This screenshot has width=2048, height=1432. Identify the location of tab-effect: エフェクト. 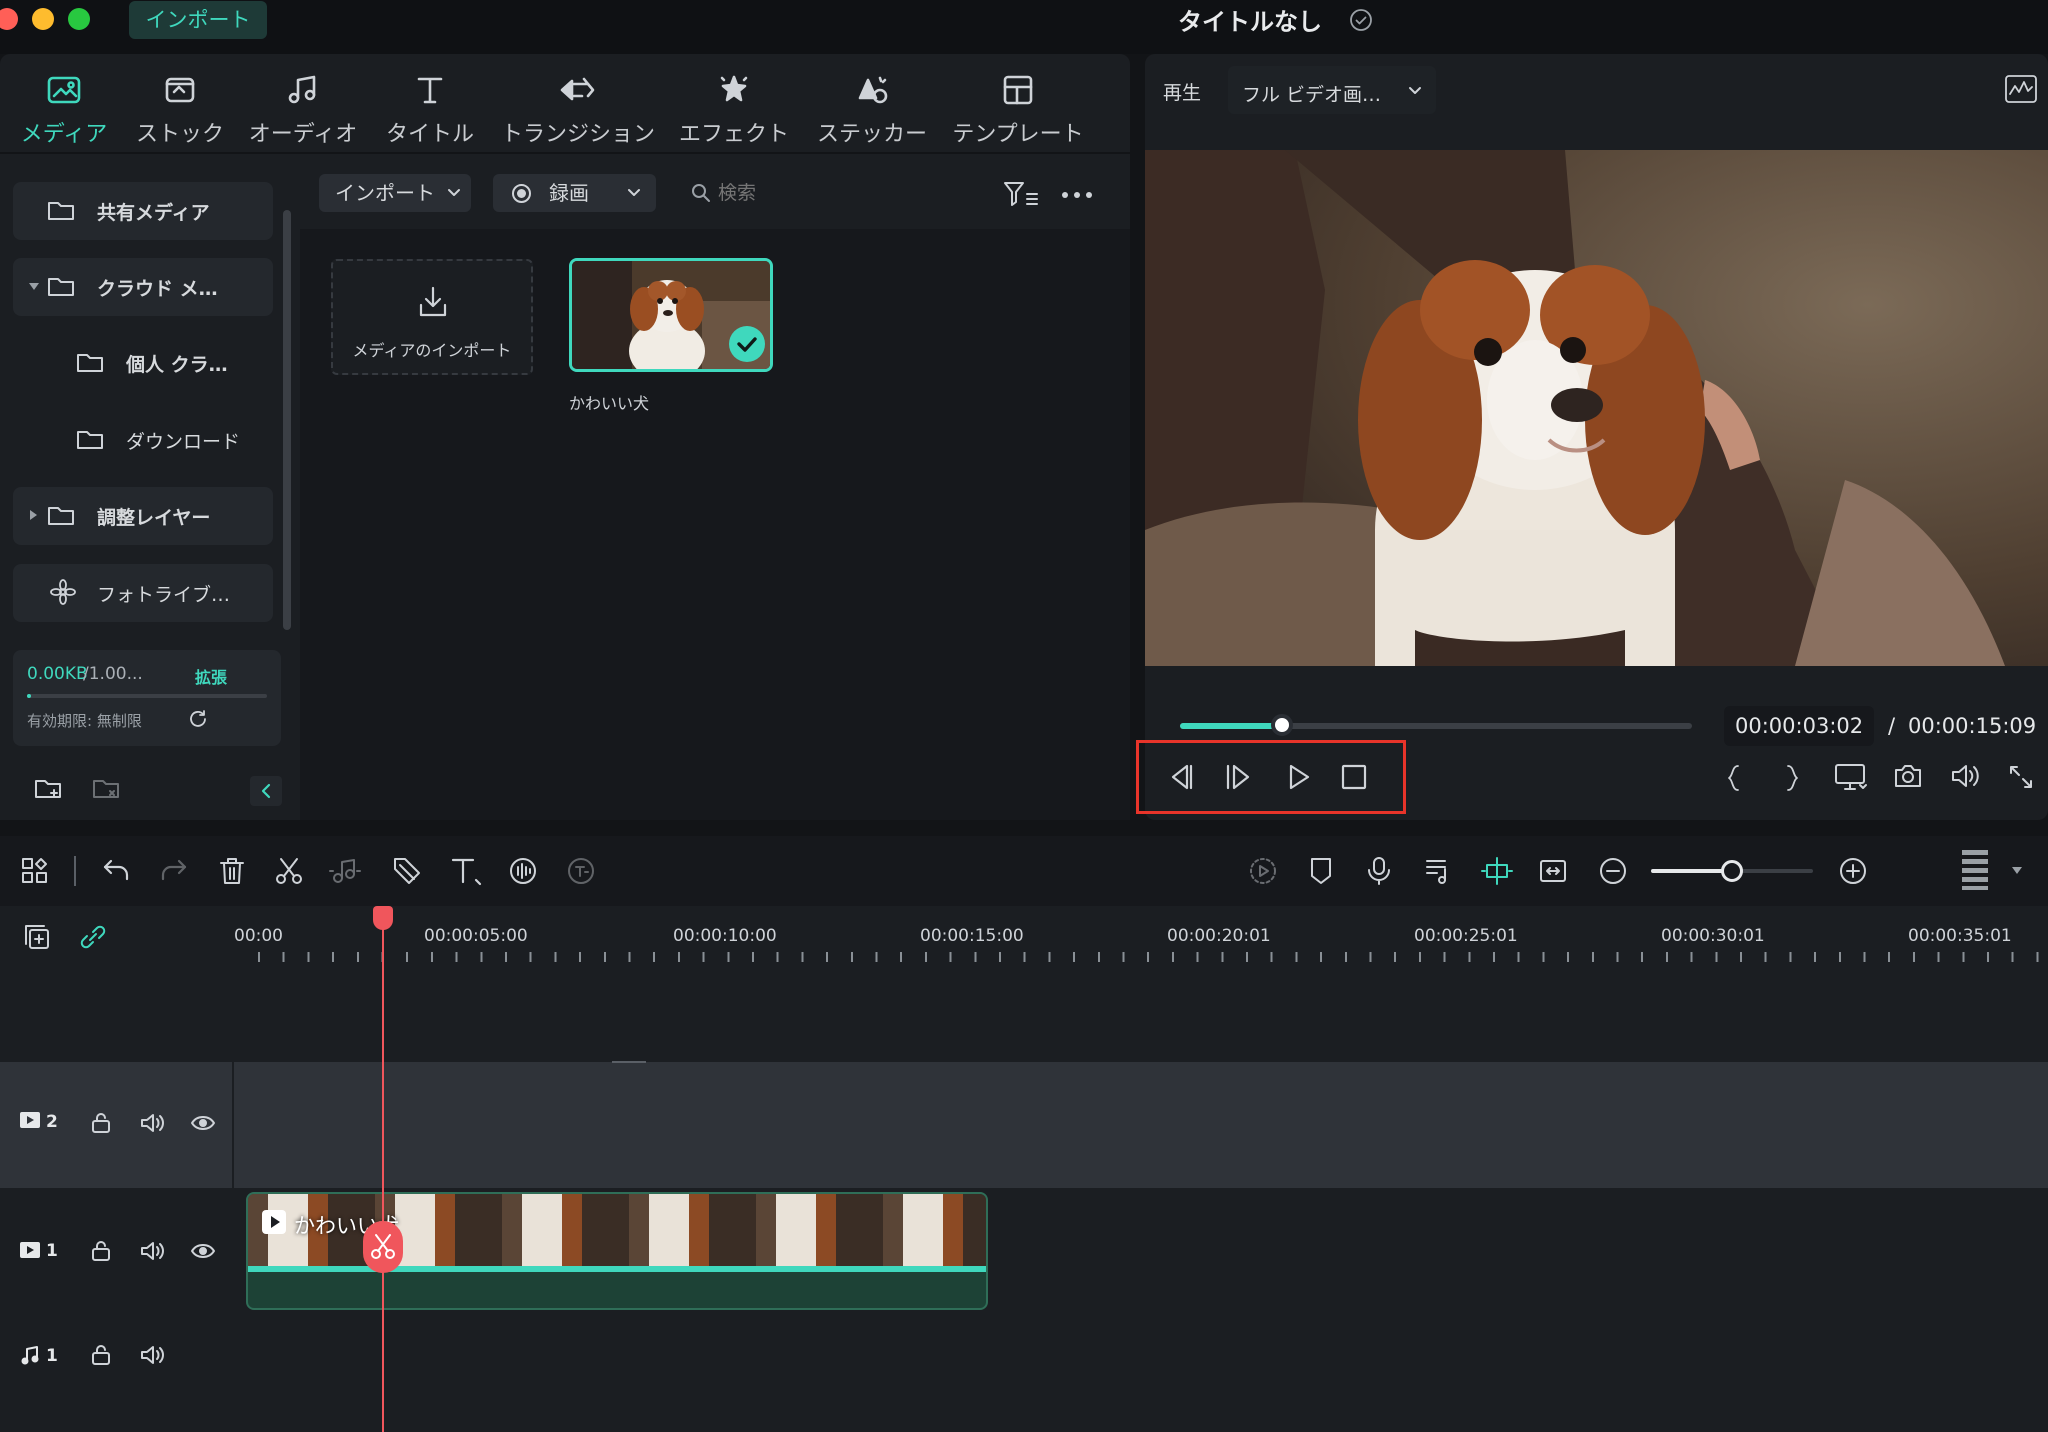
(734, 108).